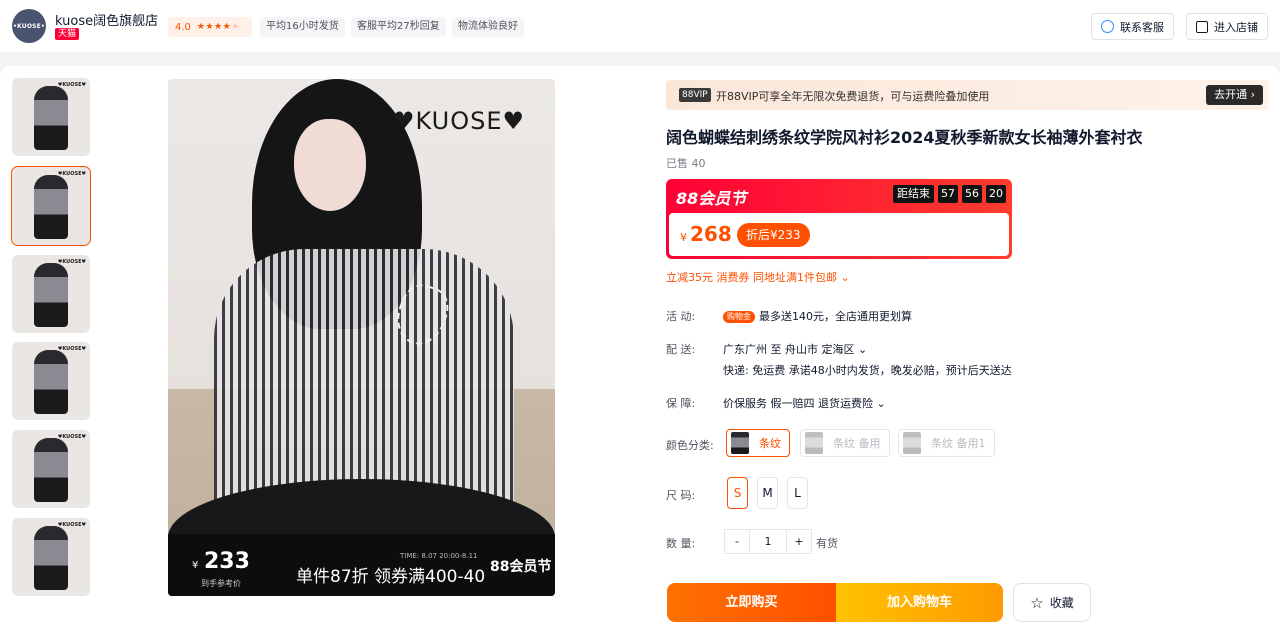  What do you see at coordinates (398, 27) in the screenshot?
I see `shop-tag-service: 客服平均27秒回复` at bounding box center [398, 27].